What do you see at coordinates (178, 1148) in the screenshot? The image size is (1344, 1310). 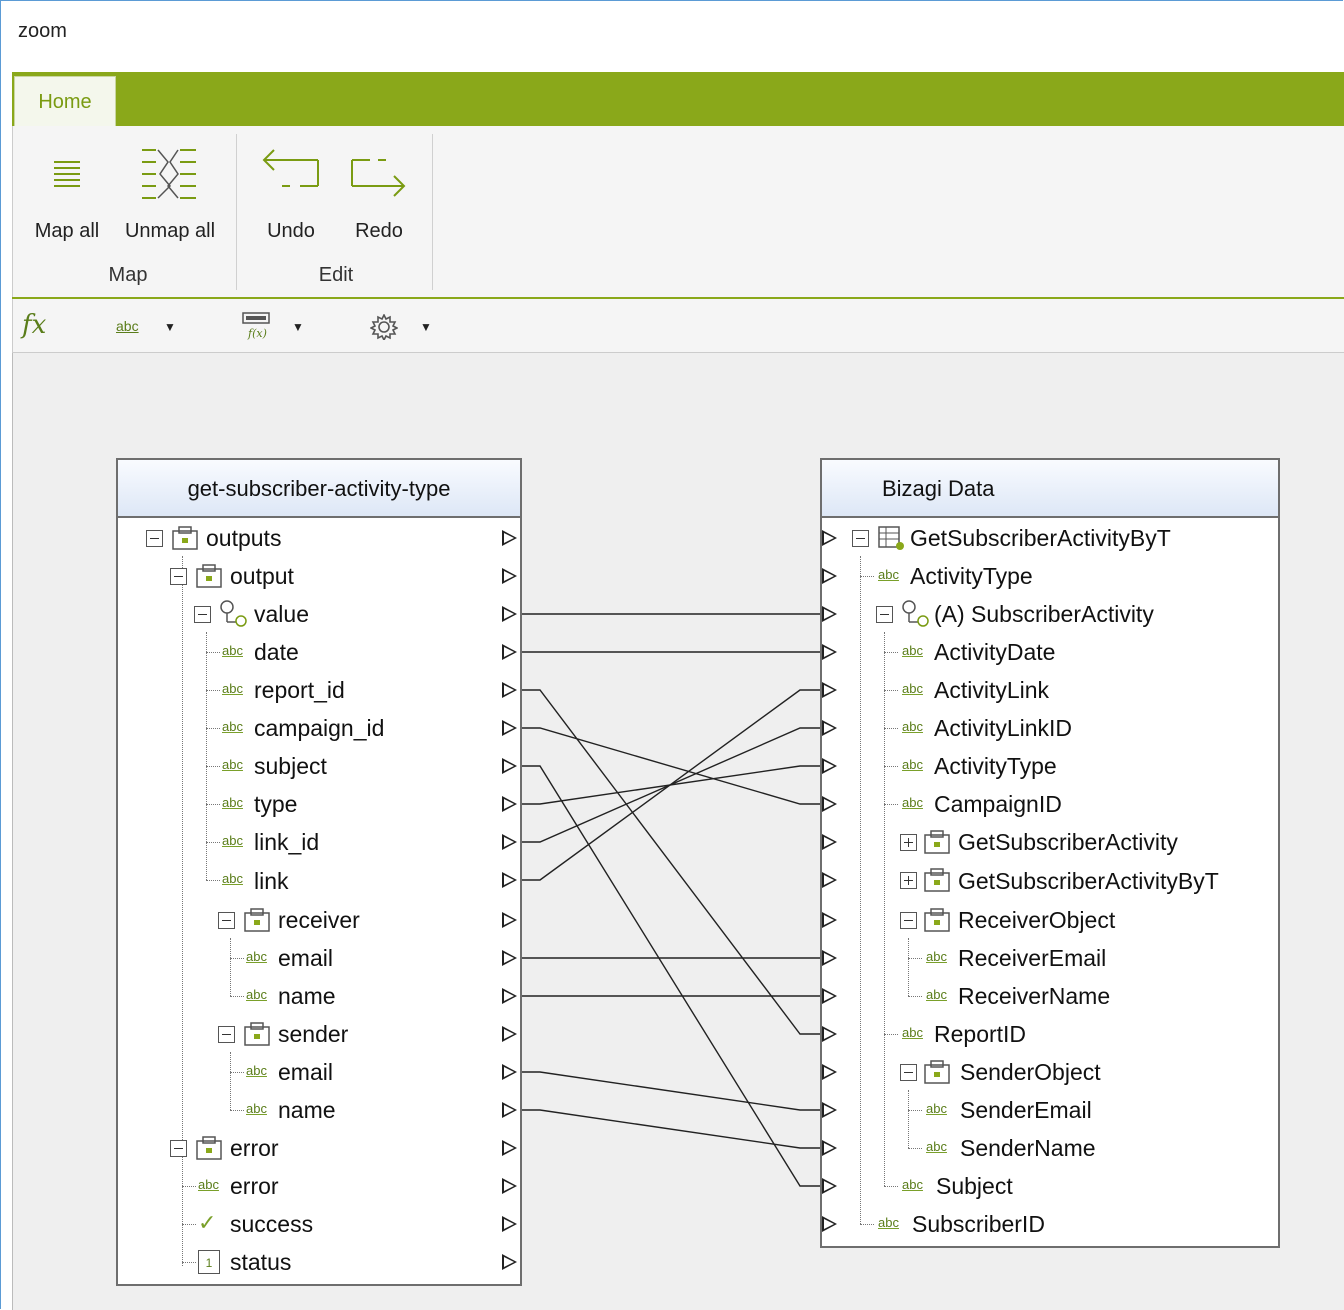 I see `collapse-error-toggle` at bounding box center [178, 1148].